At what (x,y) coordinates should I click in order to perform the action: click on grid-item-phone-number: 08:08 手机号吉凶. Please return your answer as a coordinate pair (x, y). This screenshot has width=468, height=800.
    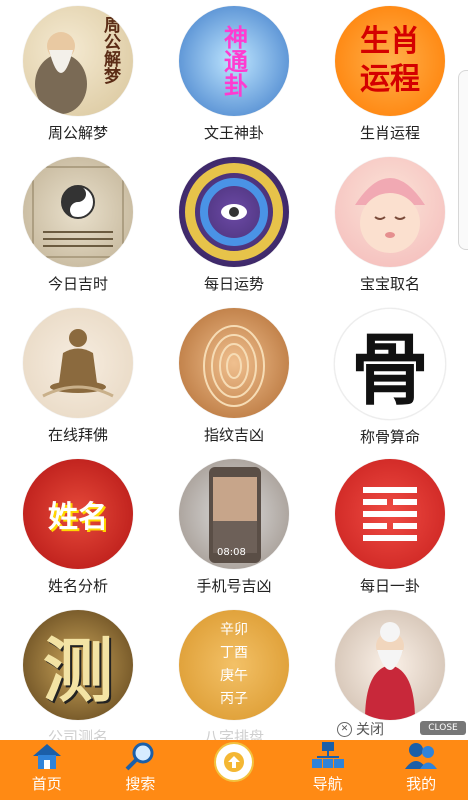
    Looking at the image, I should click on (234, 528).